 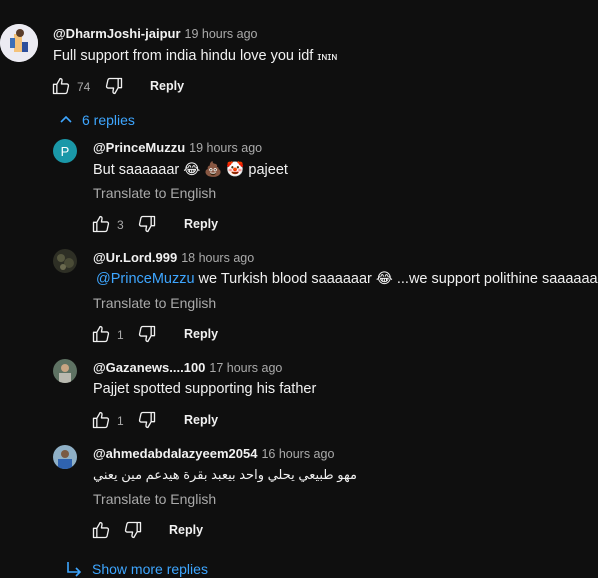 I want to click on reply-timestamp: 17 hours ago, so click(x=245, y=368).